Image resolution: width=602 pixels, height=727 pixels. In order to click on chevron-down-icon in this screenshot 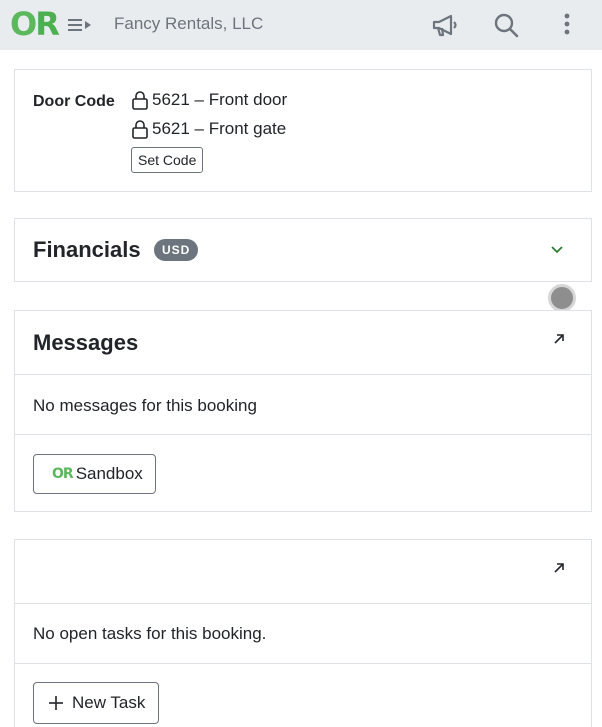, I will do `click(557, 250)`.